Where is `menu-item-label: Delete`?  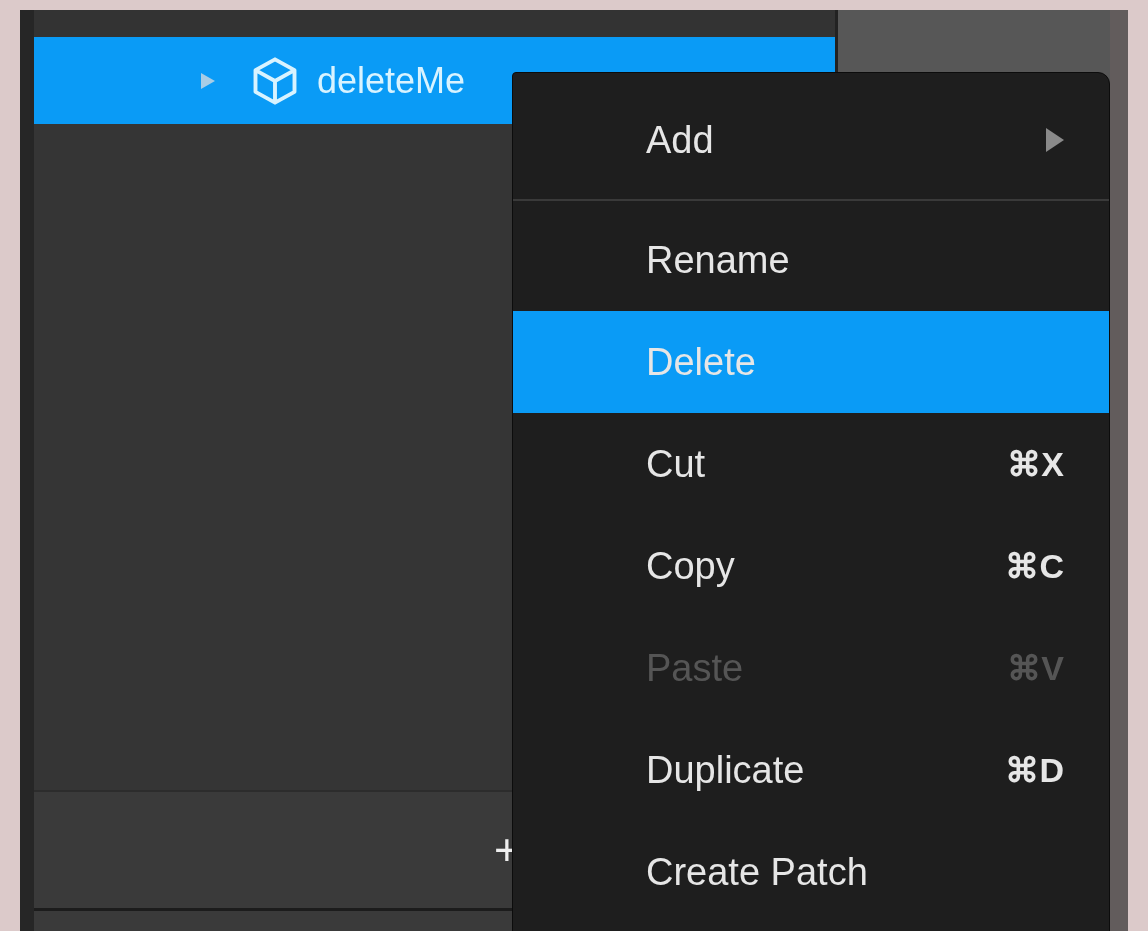
menu-item-label: Delete is located at coordinates (701, 362).